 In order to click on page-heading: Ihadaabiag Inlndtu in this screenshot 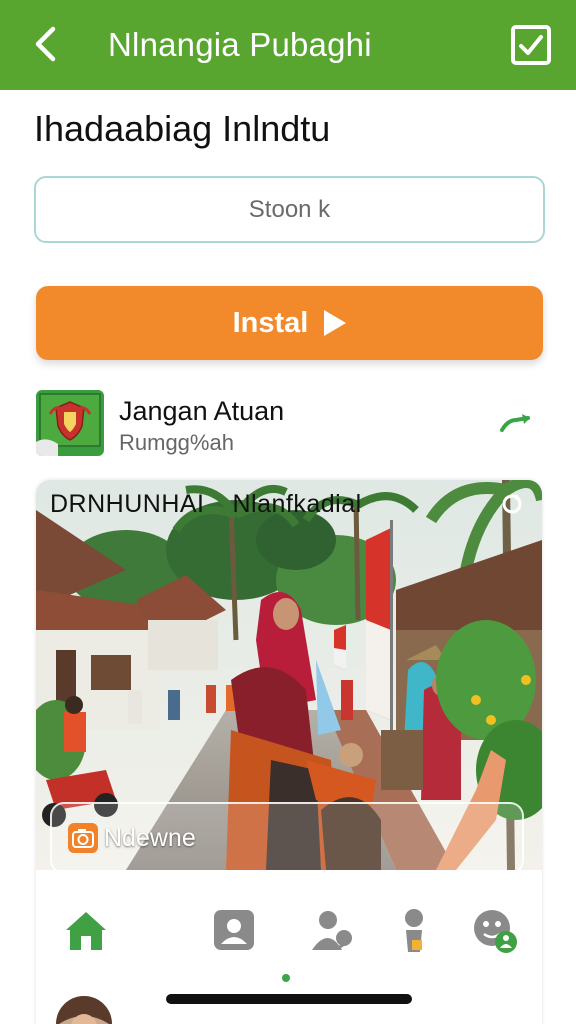, I will do `click(182, 128)`.